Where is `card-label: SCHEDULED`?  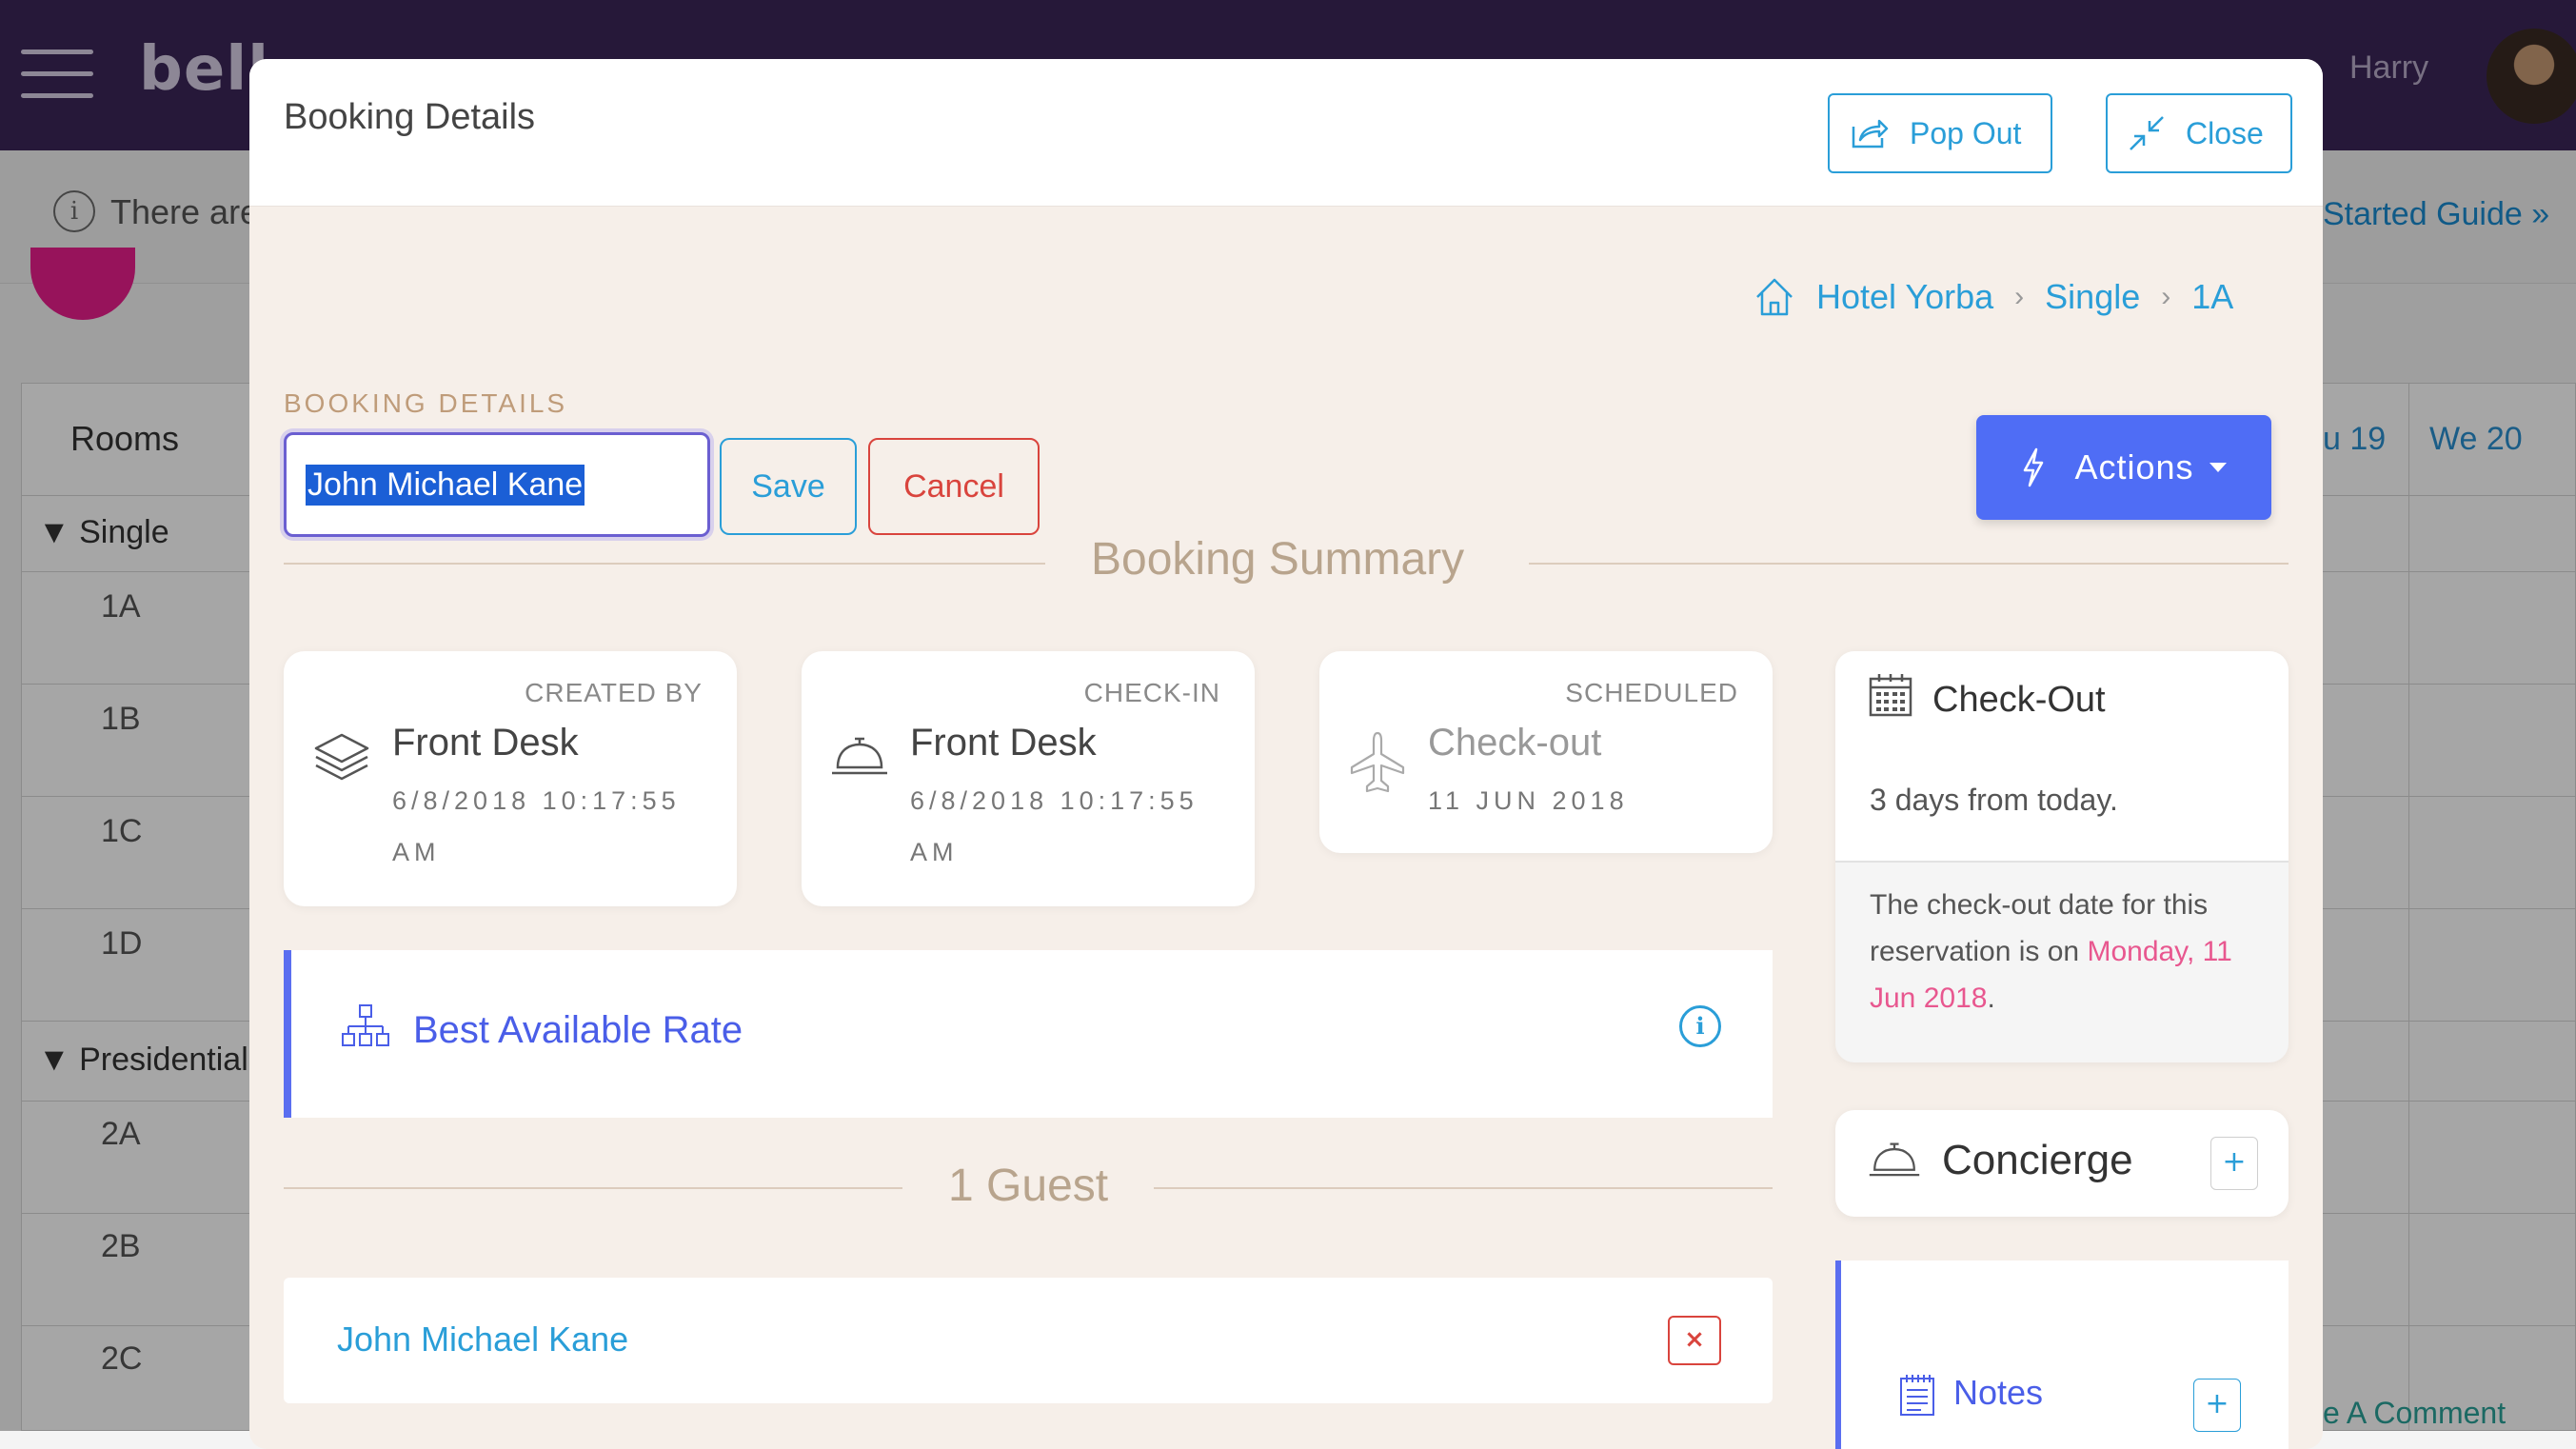
card-label: SCHEDULED is located at coordinates (1651, 692).